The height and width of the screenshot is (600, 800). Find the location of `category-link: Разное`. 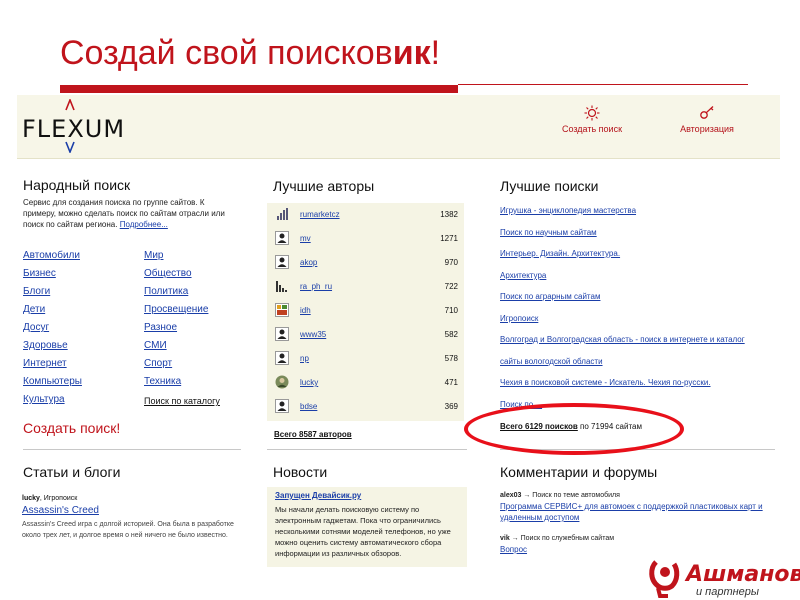

category-link: Разное is located at coordinates (160, 327).